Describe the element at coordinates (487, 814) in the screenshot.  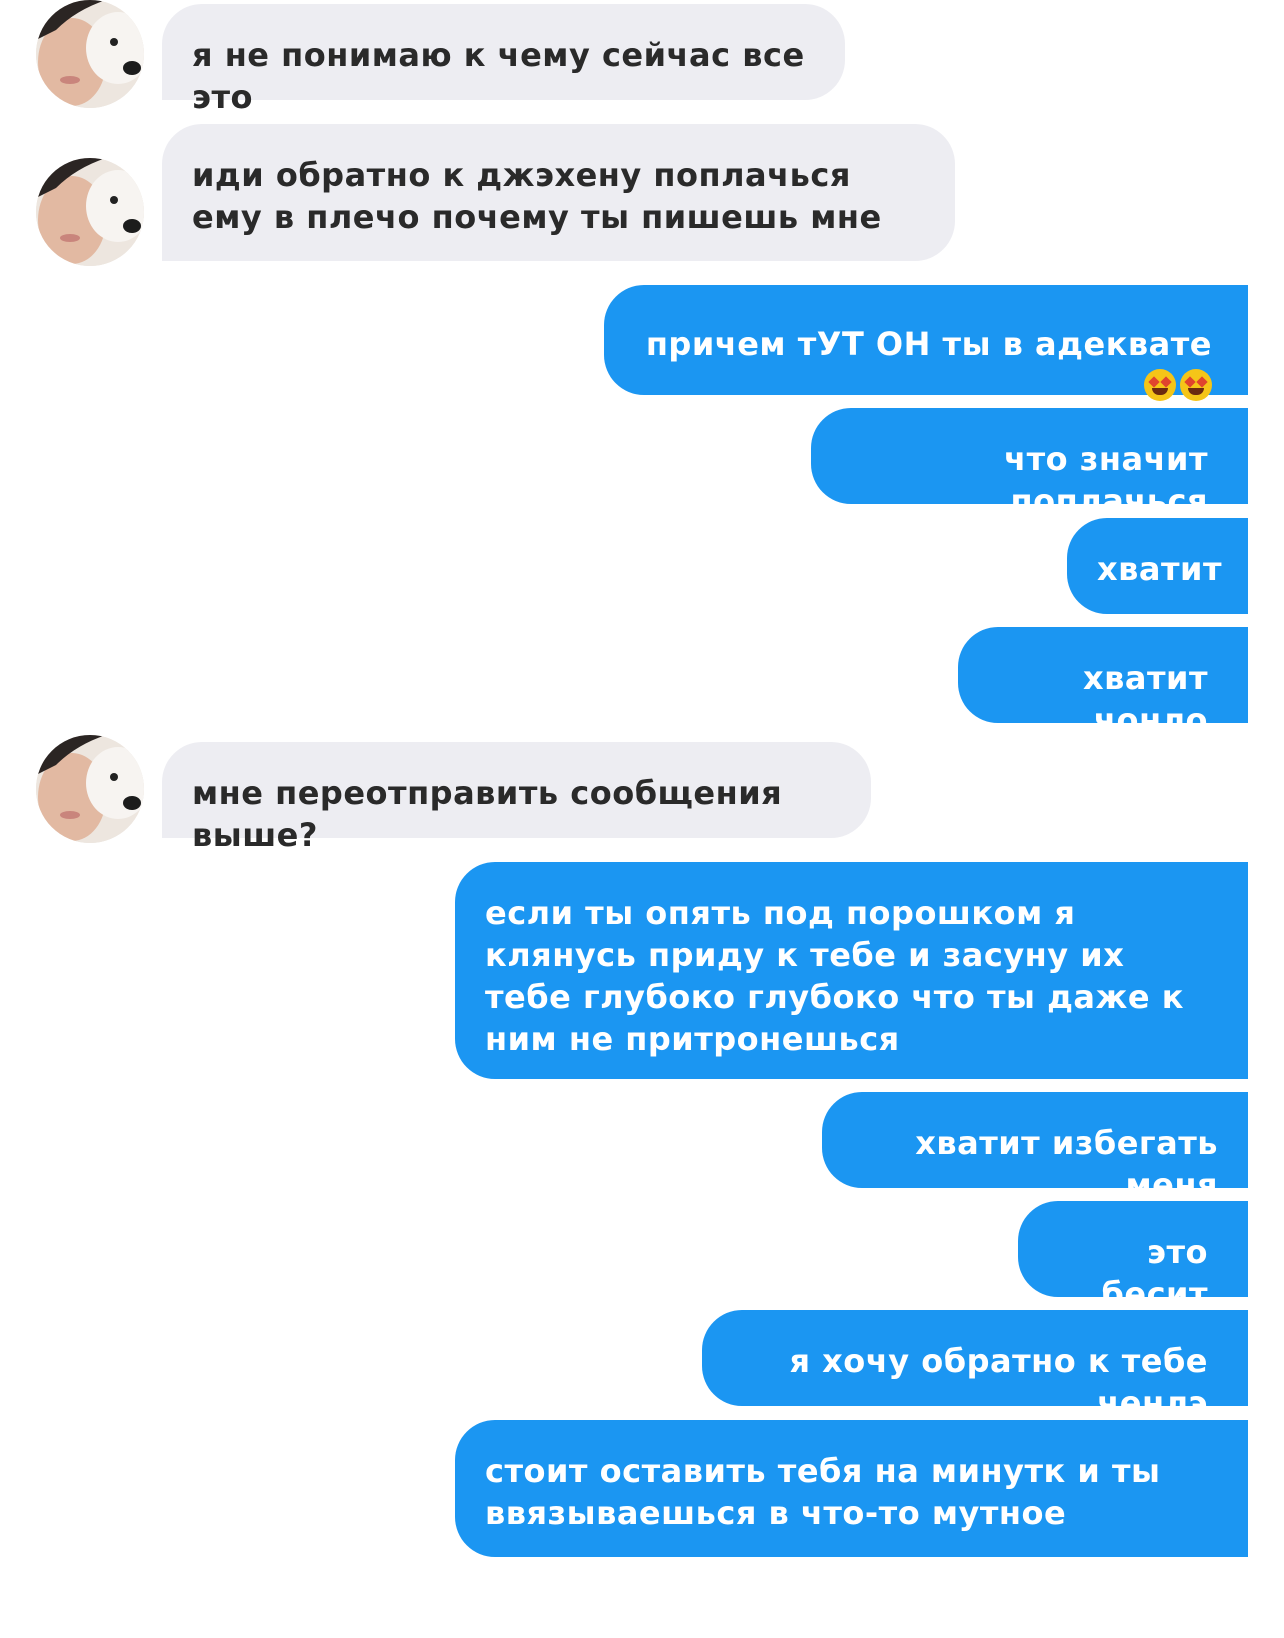
I see `message-text: мне переотправить сообщения выше?` at that location.